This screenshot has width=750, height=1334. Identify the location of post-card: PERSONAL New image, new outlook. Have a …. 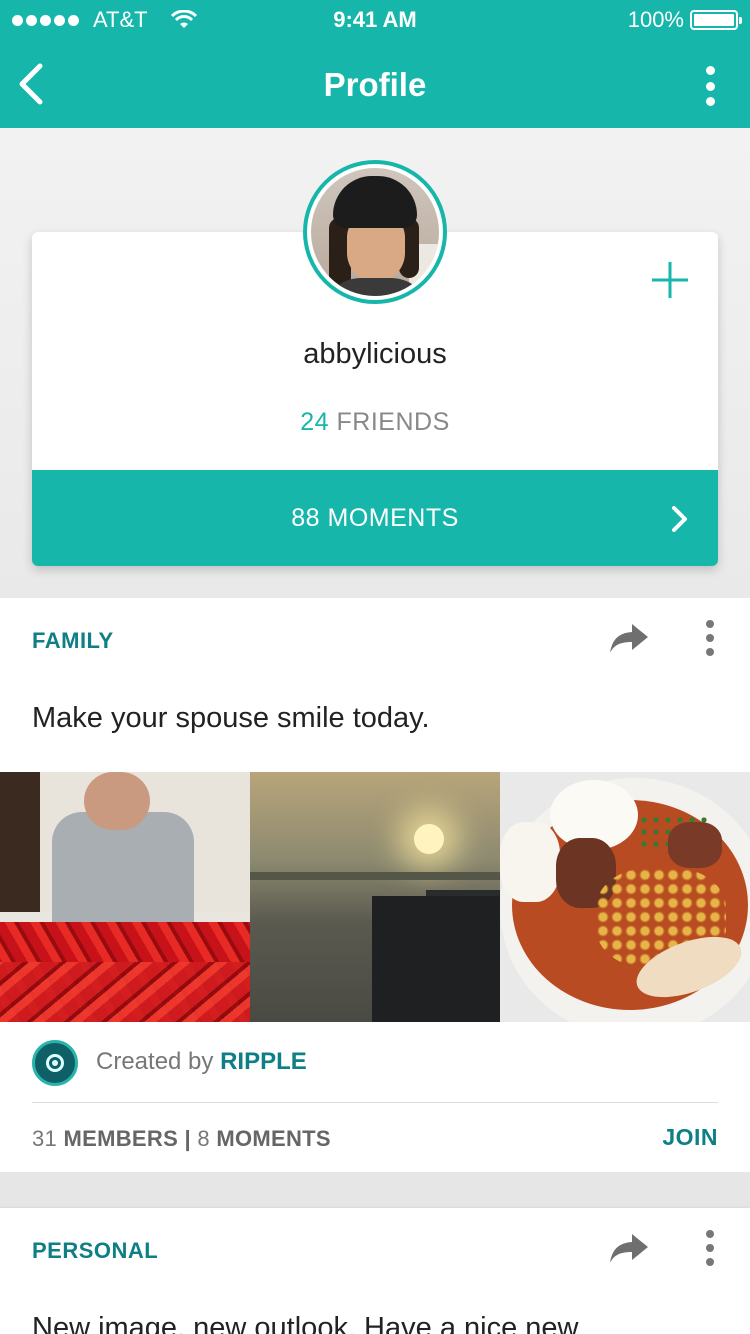
(375, 1271).